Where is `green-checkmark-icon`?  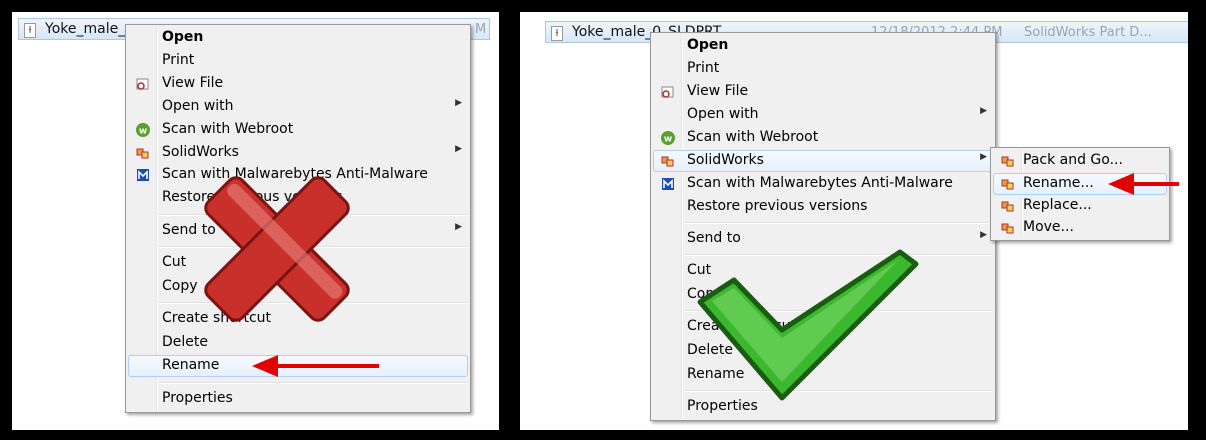
green-checkmark-icon is located at coordinates (808, 325).